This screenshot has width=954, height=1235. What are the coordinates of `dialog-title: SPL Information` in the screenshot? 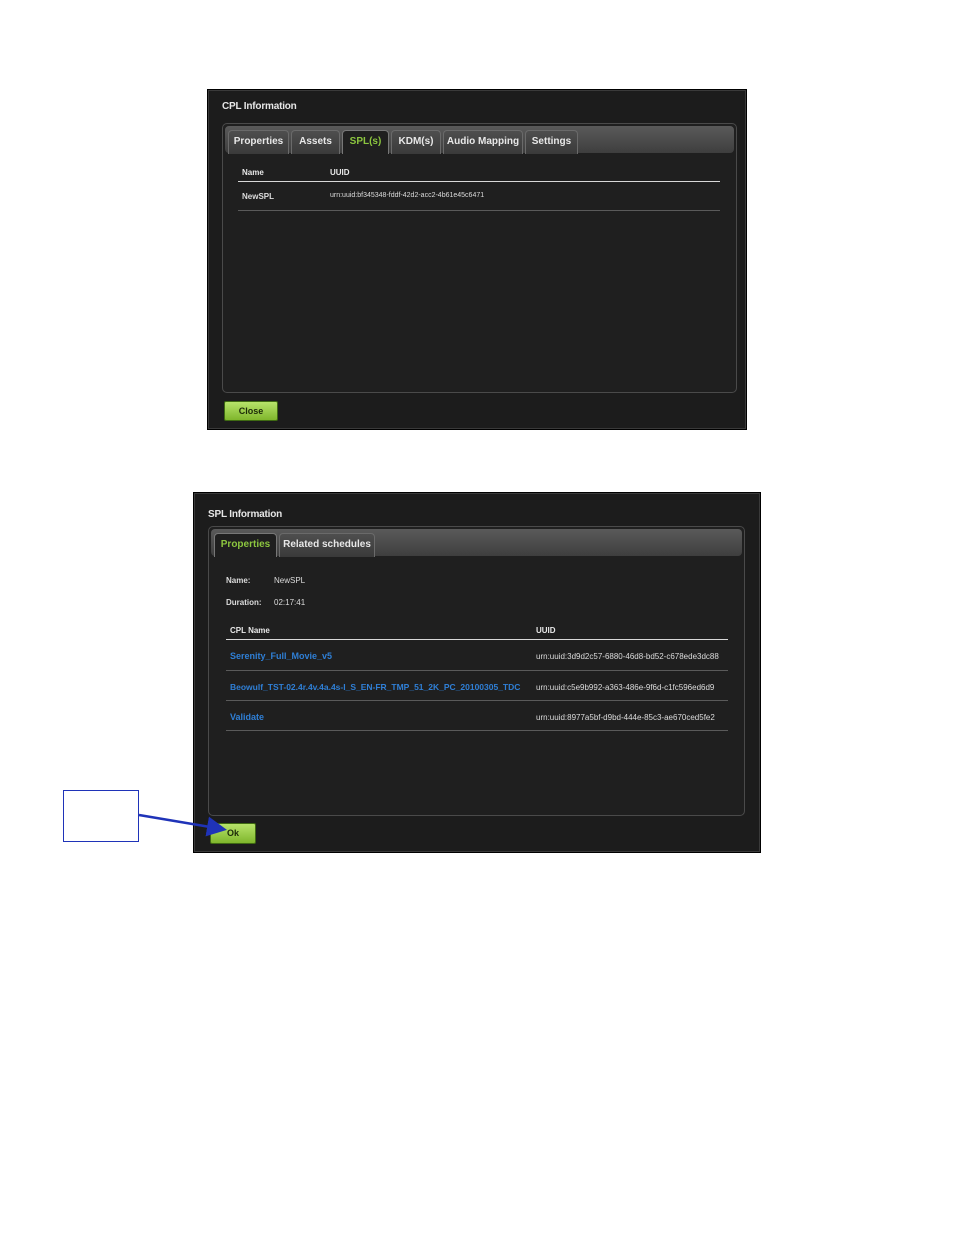 It's located at (245, 514).